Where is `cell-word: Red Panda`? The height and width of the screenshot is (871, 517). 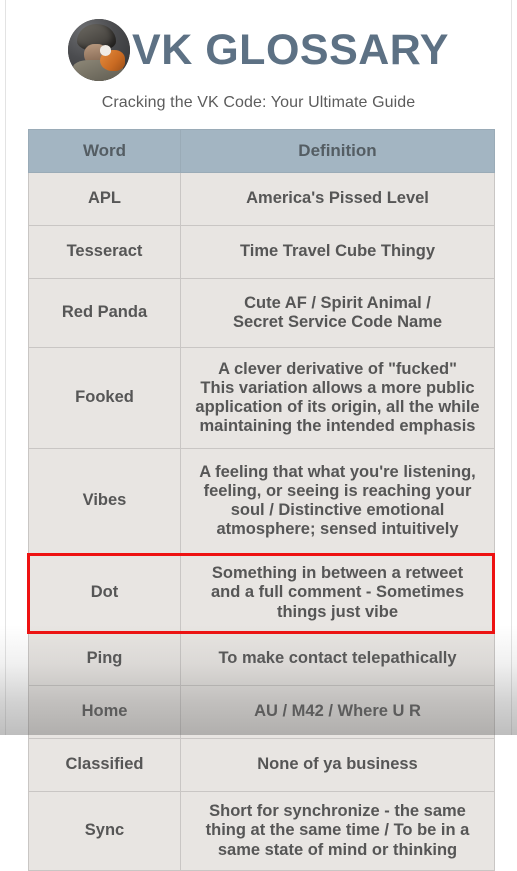 cell-word: Red Panda is located at coordinates (104, 313).